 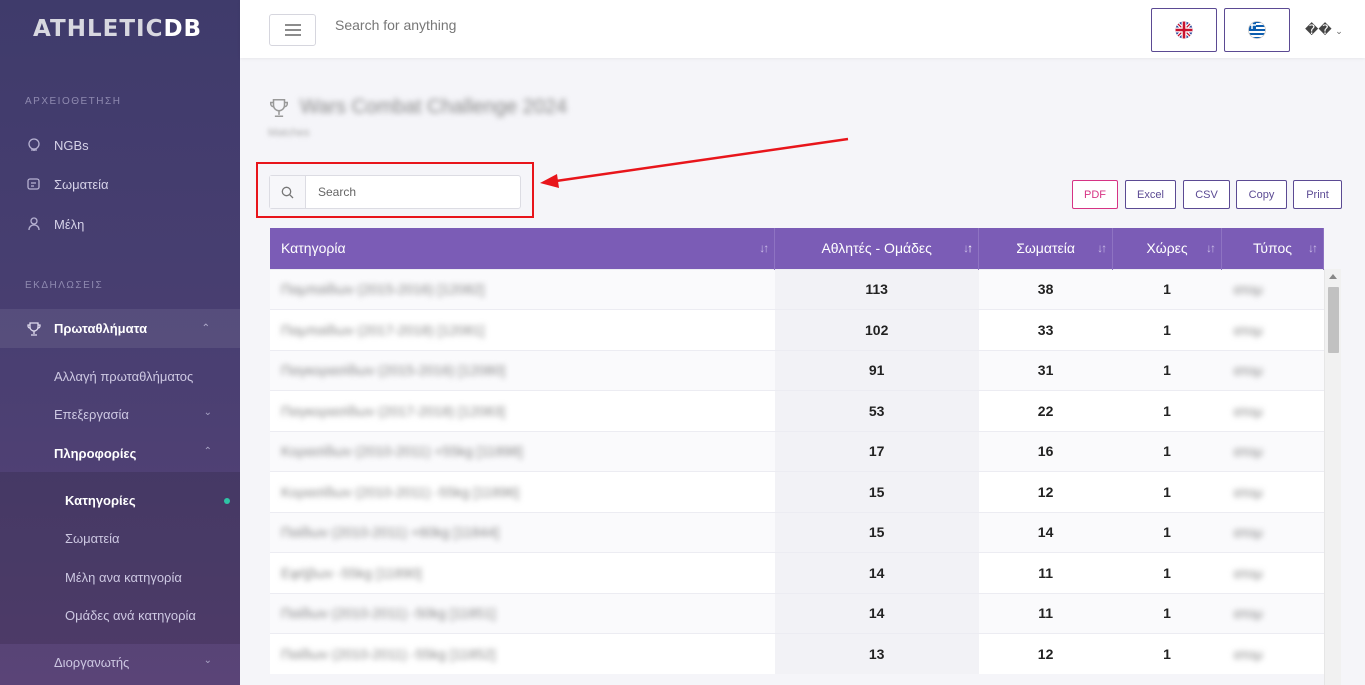 I want to click on column-label: Κατηγορία, so click(x=313, y=248).